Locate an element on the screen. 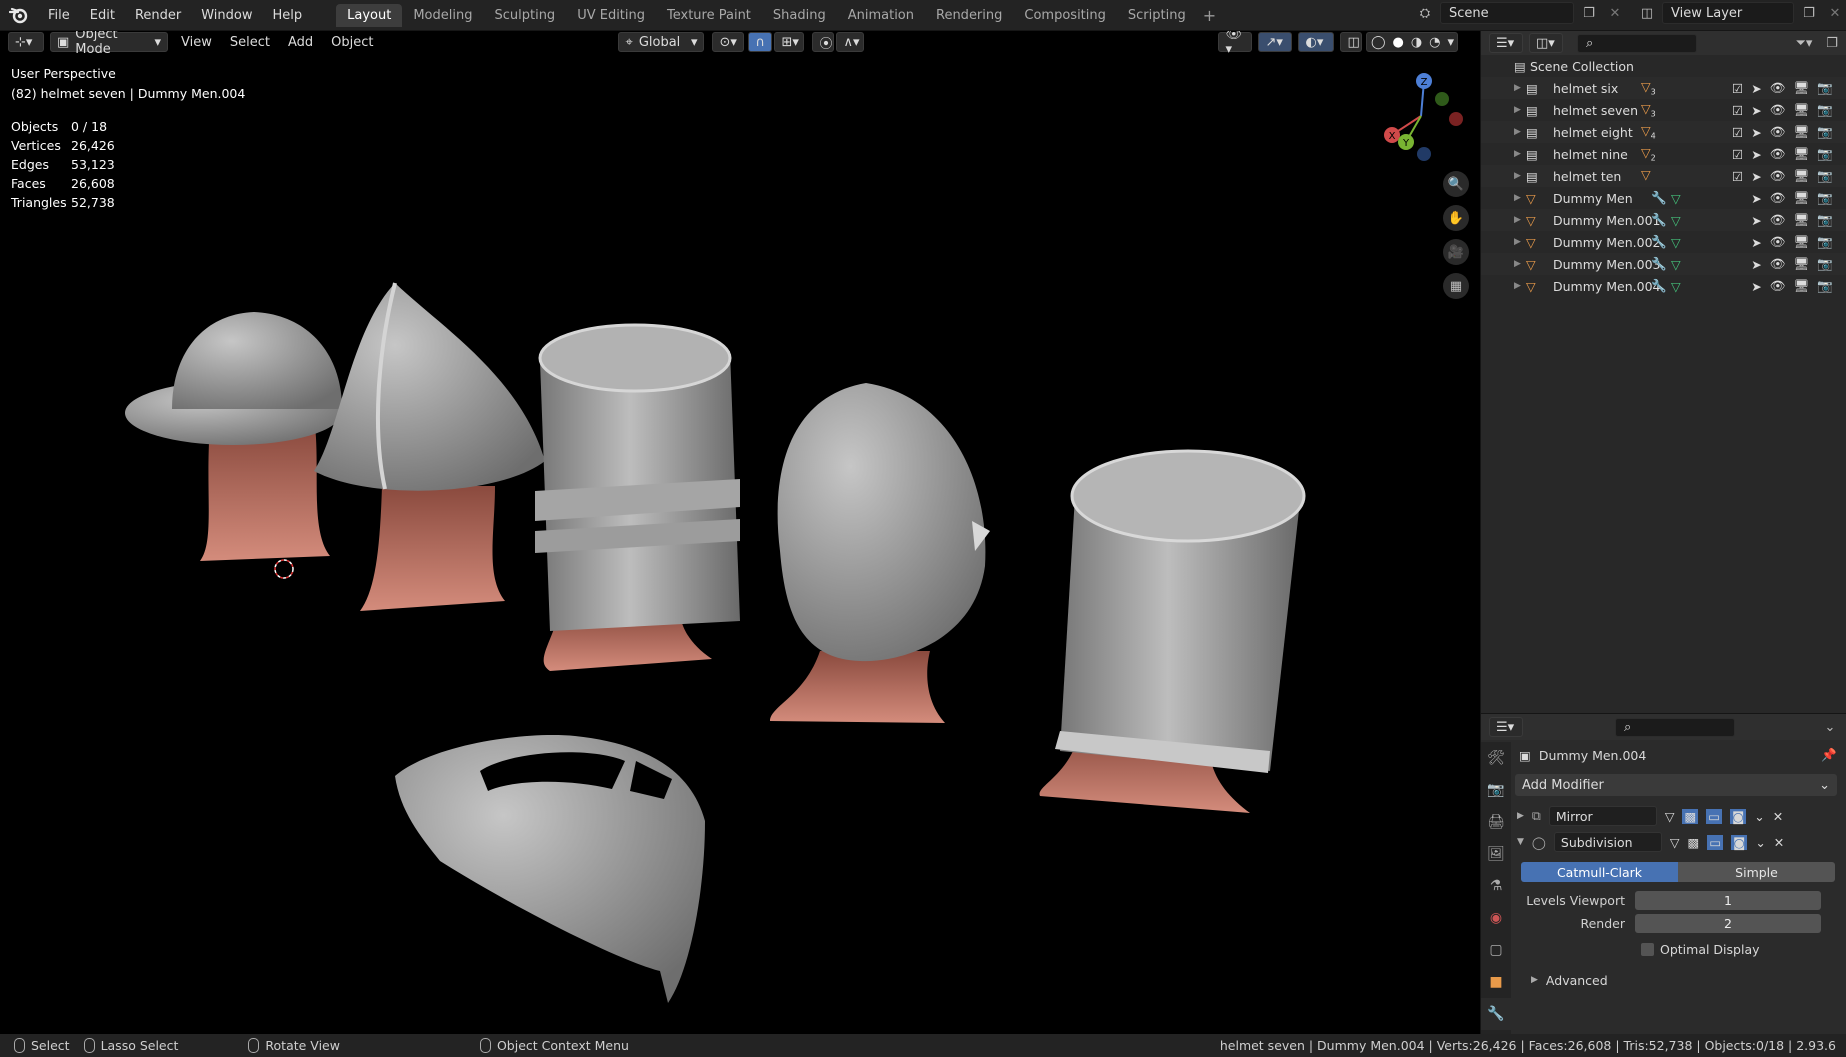 The image size is (1846, 1057). helmet-brimmed is located at coordinates (233, 436).